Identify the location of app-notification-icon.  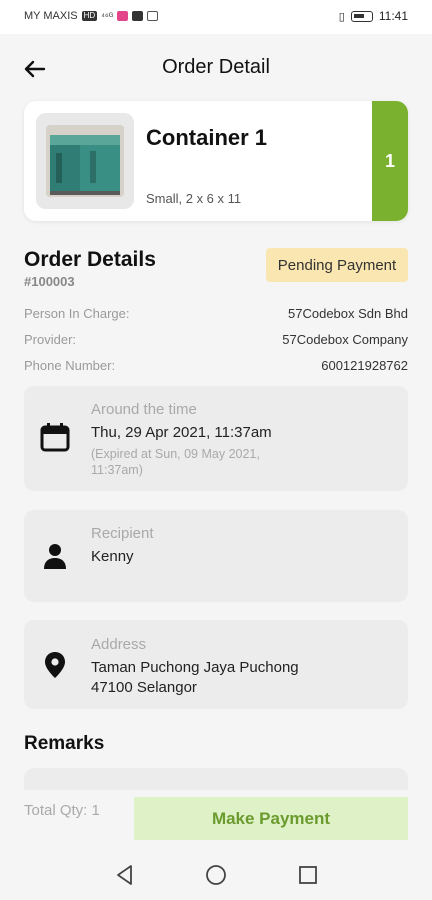
(123, 16).